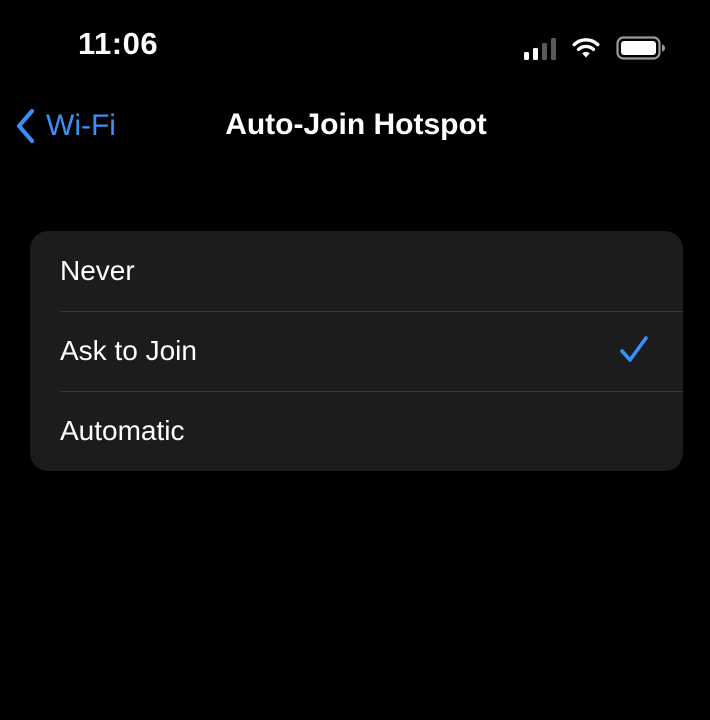  Describe the element at coordinates (640, 48) in the screenshot. I see `battery-icon` at that location.